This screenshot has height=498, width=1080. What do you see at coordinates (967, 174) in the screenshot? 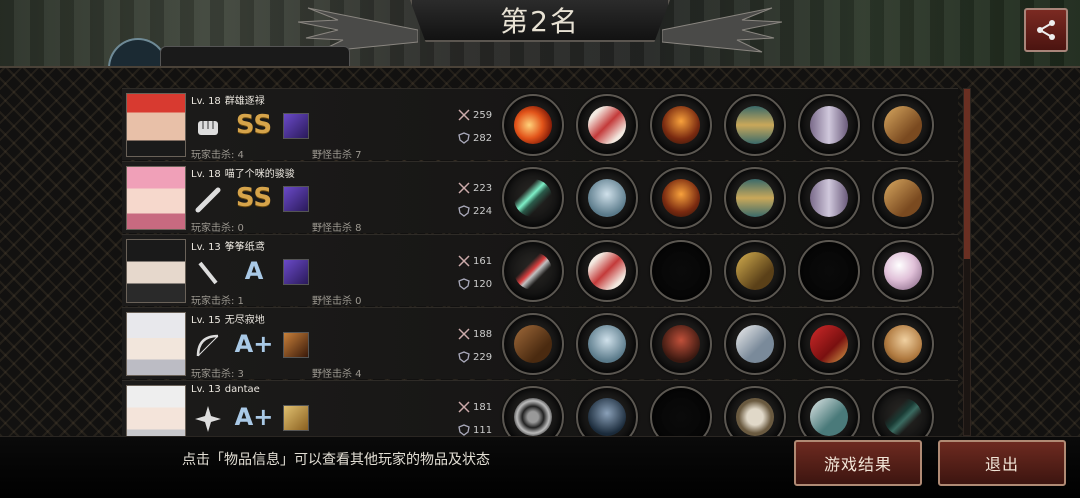
I see `scrollbar-thumb` at bounding box center [967, 174].